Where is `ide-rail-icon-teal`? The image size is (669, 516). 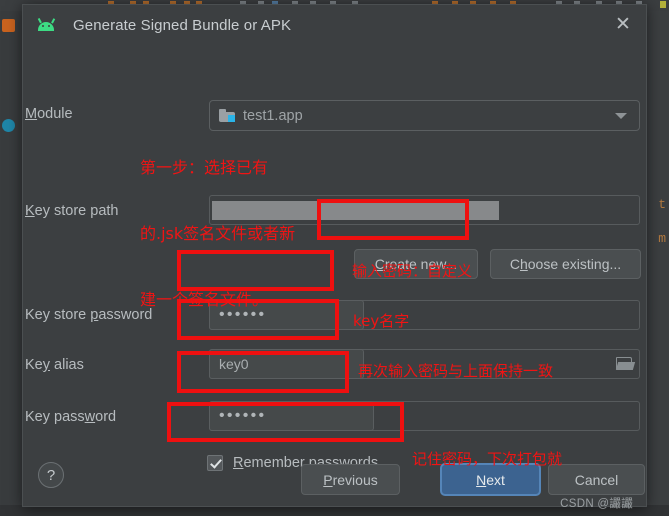 ide-rail-icon-teal is located at coordinates (8, 125).